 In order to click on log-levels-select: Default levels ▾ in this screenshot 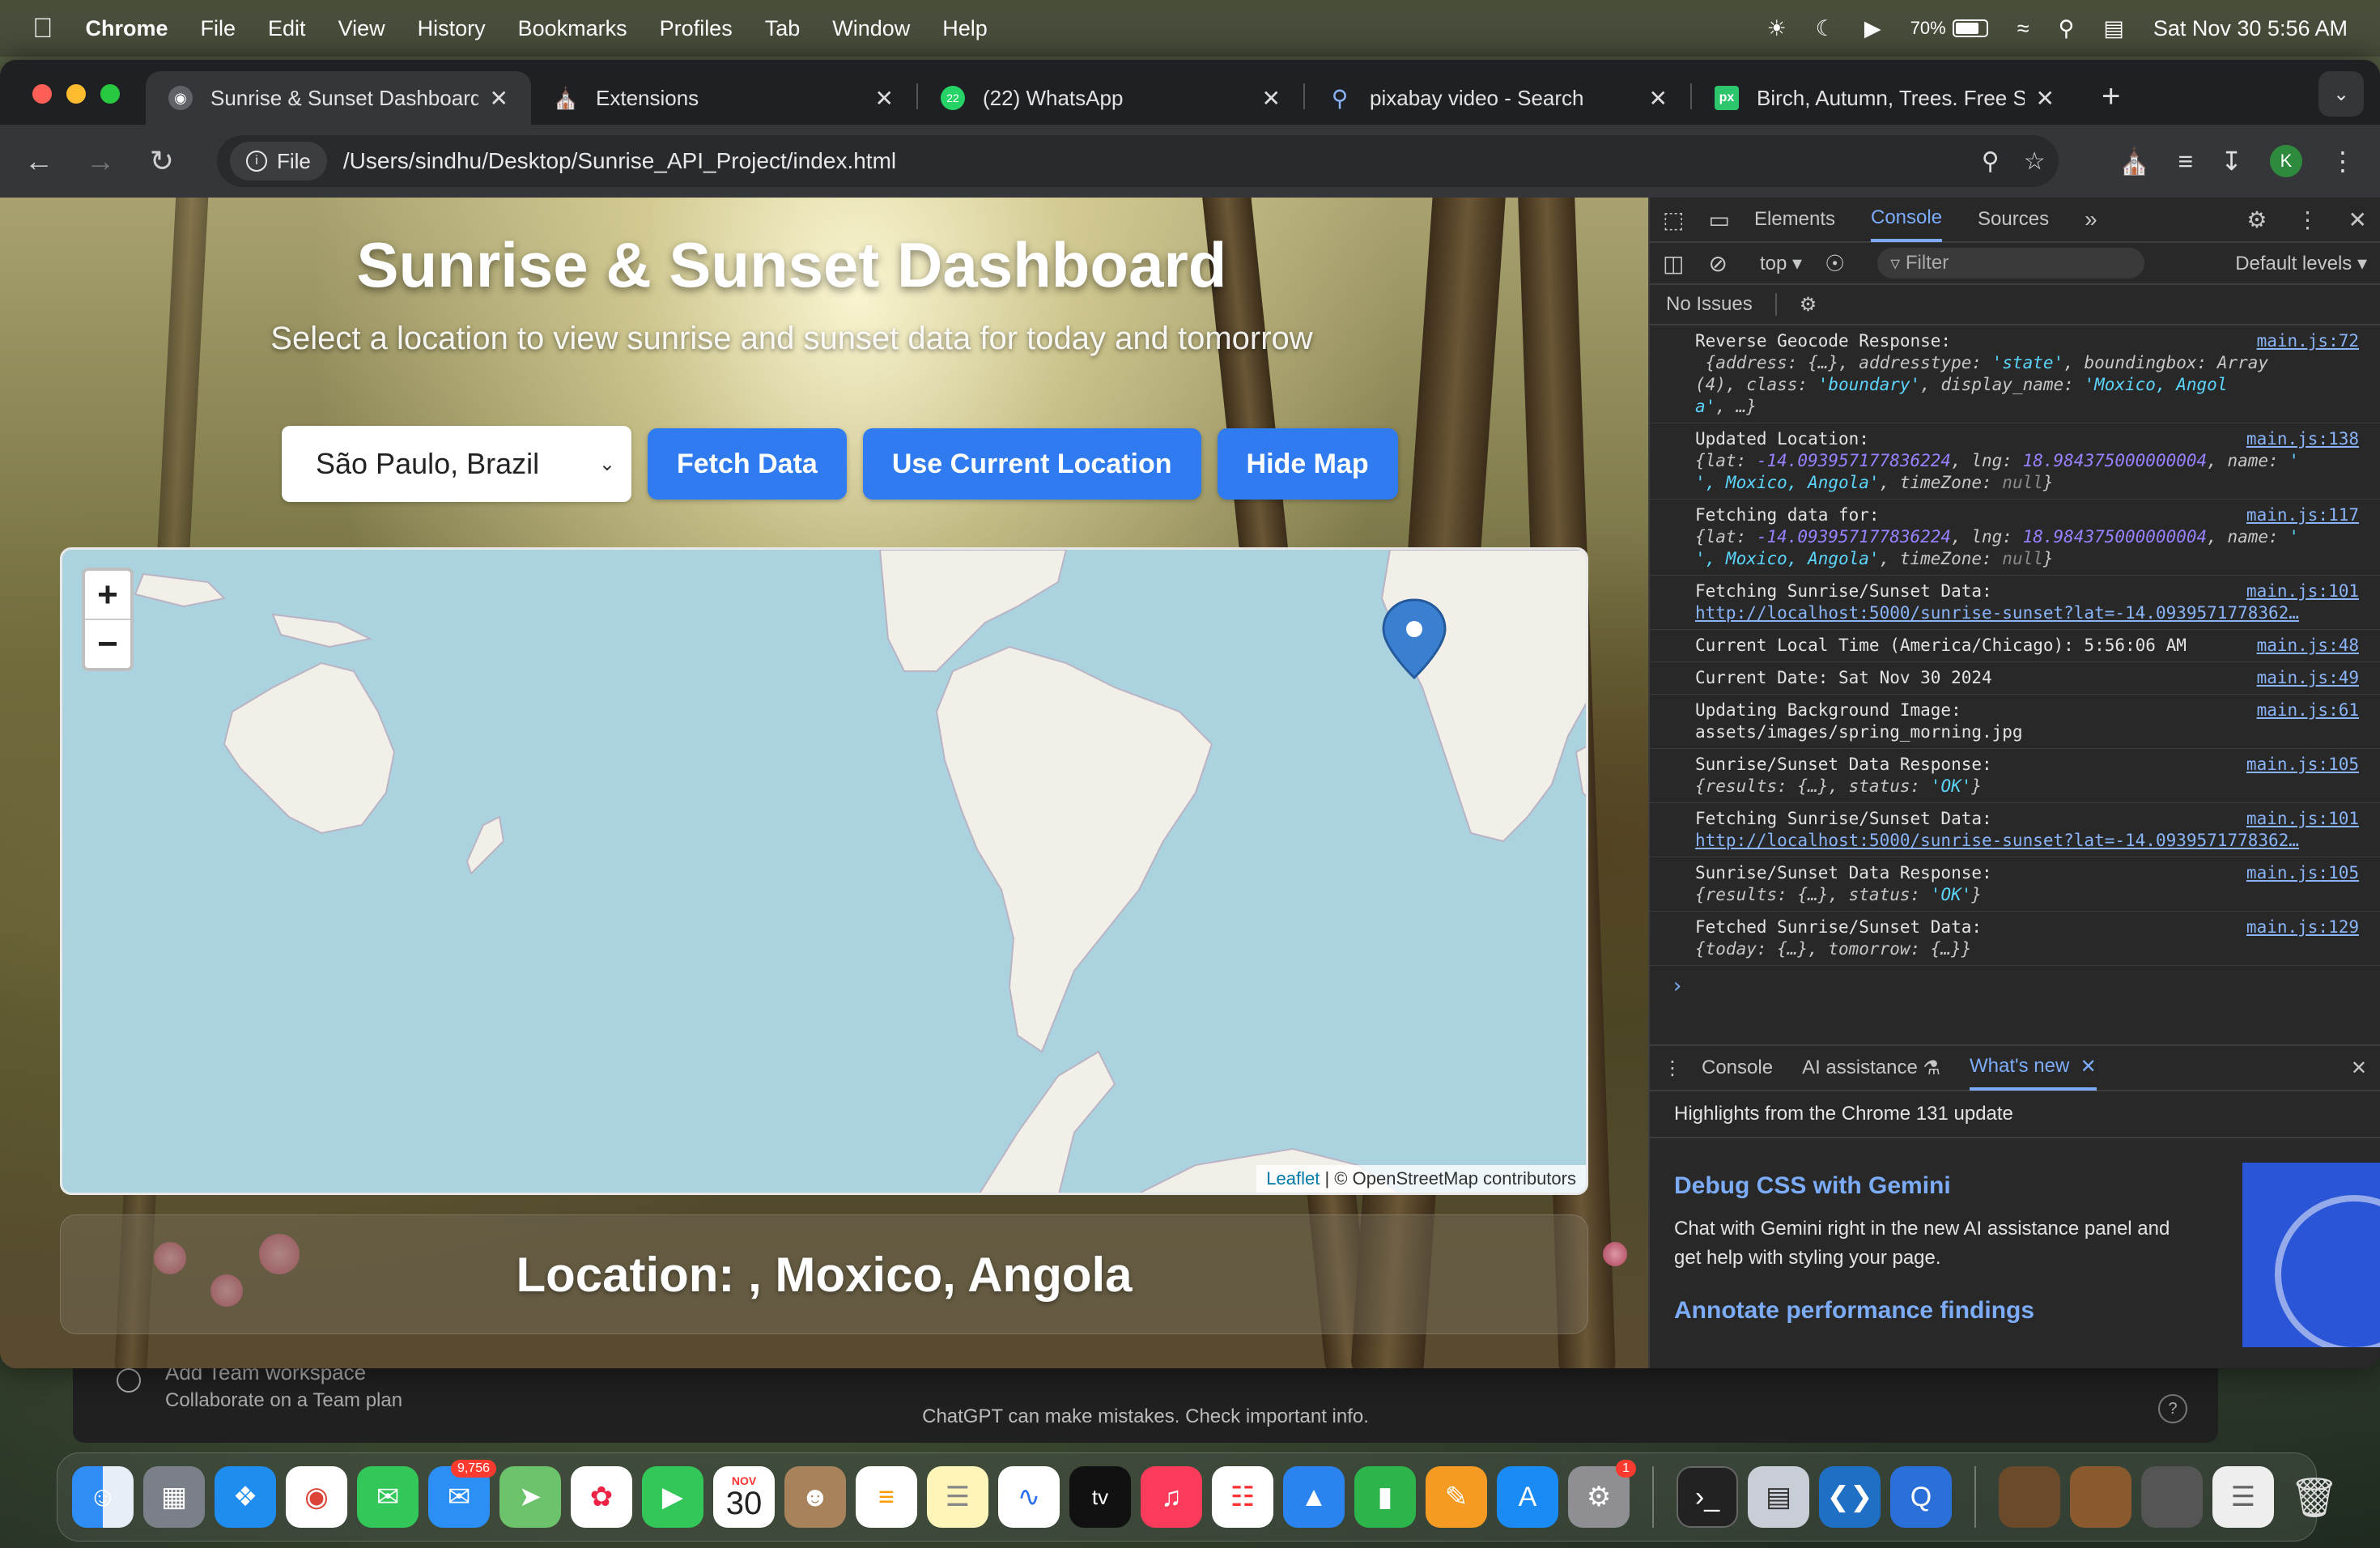, I will do `click(2301, 263)`.